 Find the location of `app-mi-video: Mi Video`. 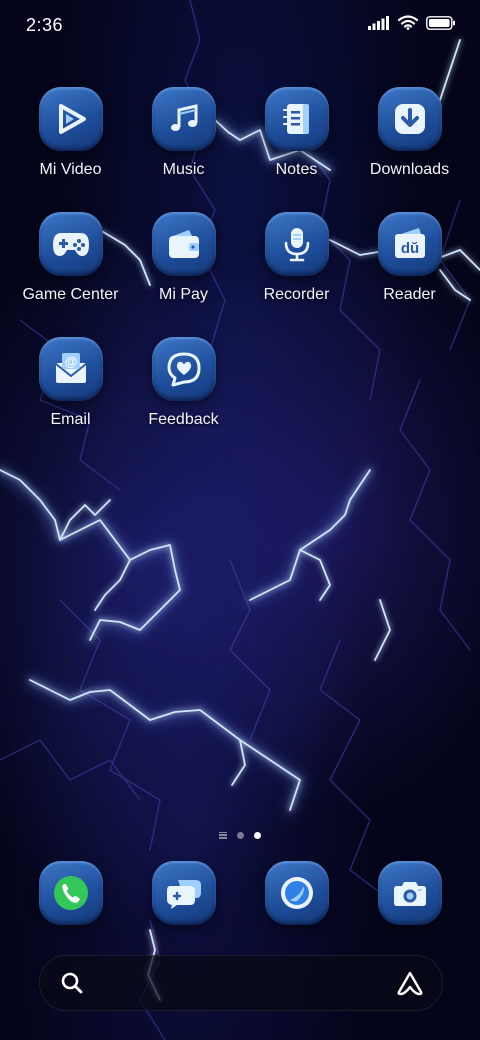

app-mi-video: Mi Video is located at coordinates (70, 133).